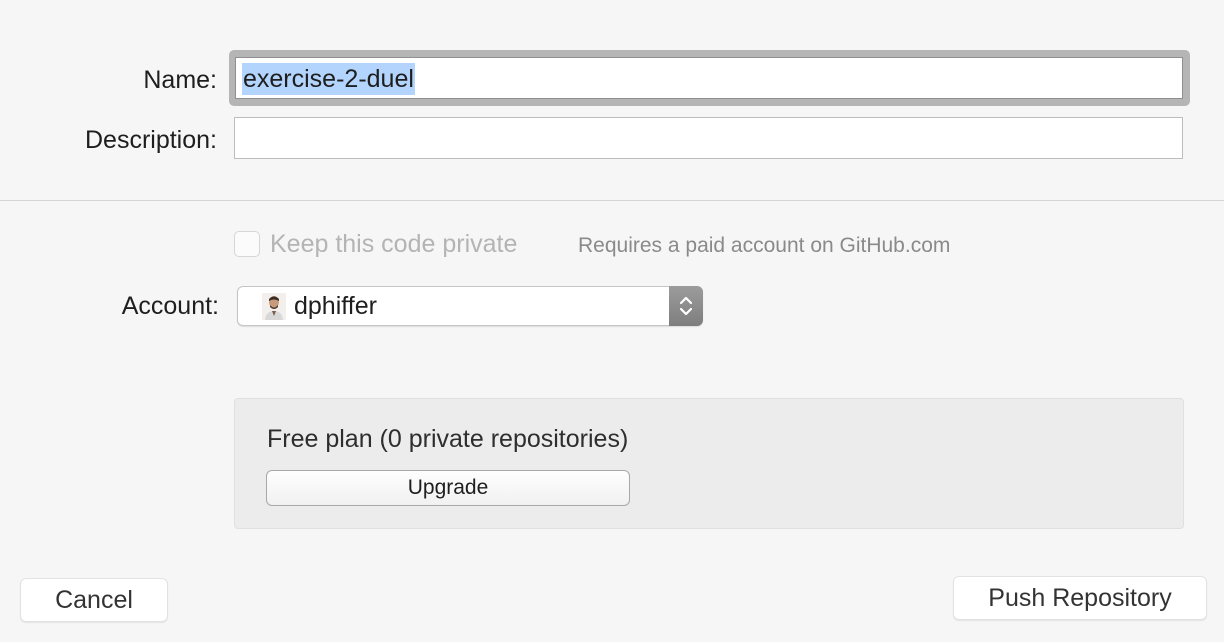 This screenshot has height=642, width=1224. Describe the element at coordinates (764, 245) in the screenshot. I see `paid-account-note: Requires a paid account on GitHub.com` at that location.